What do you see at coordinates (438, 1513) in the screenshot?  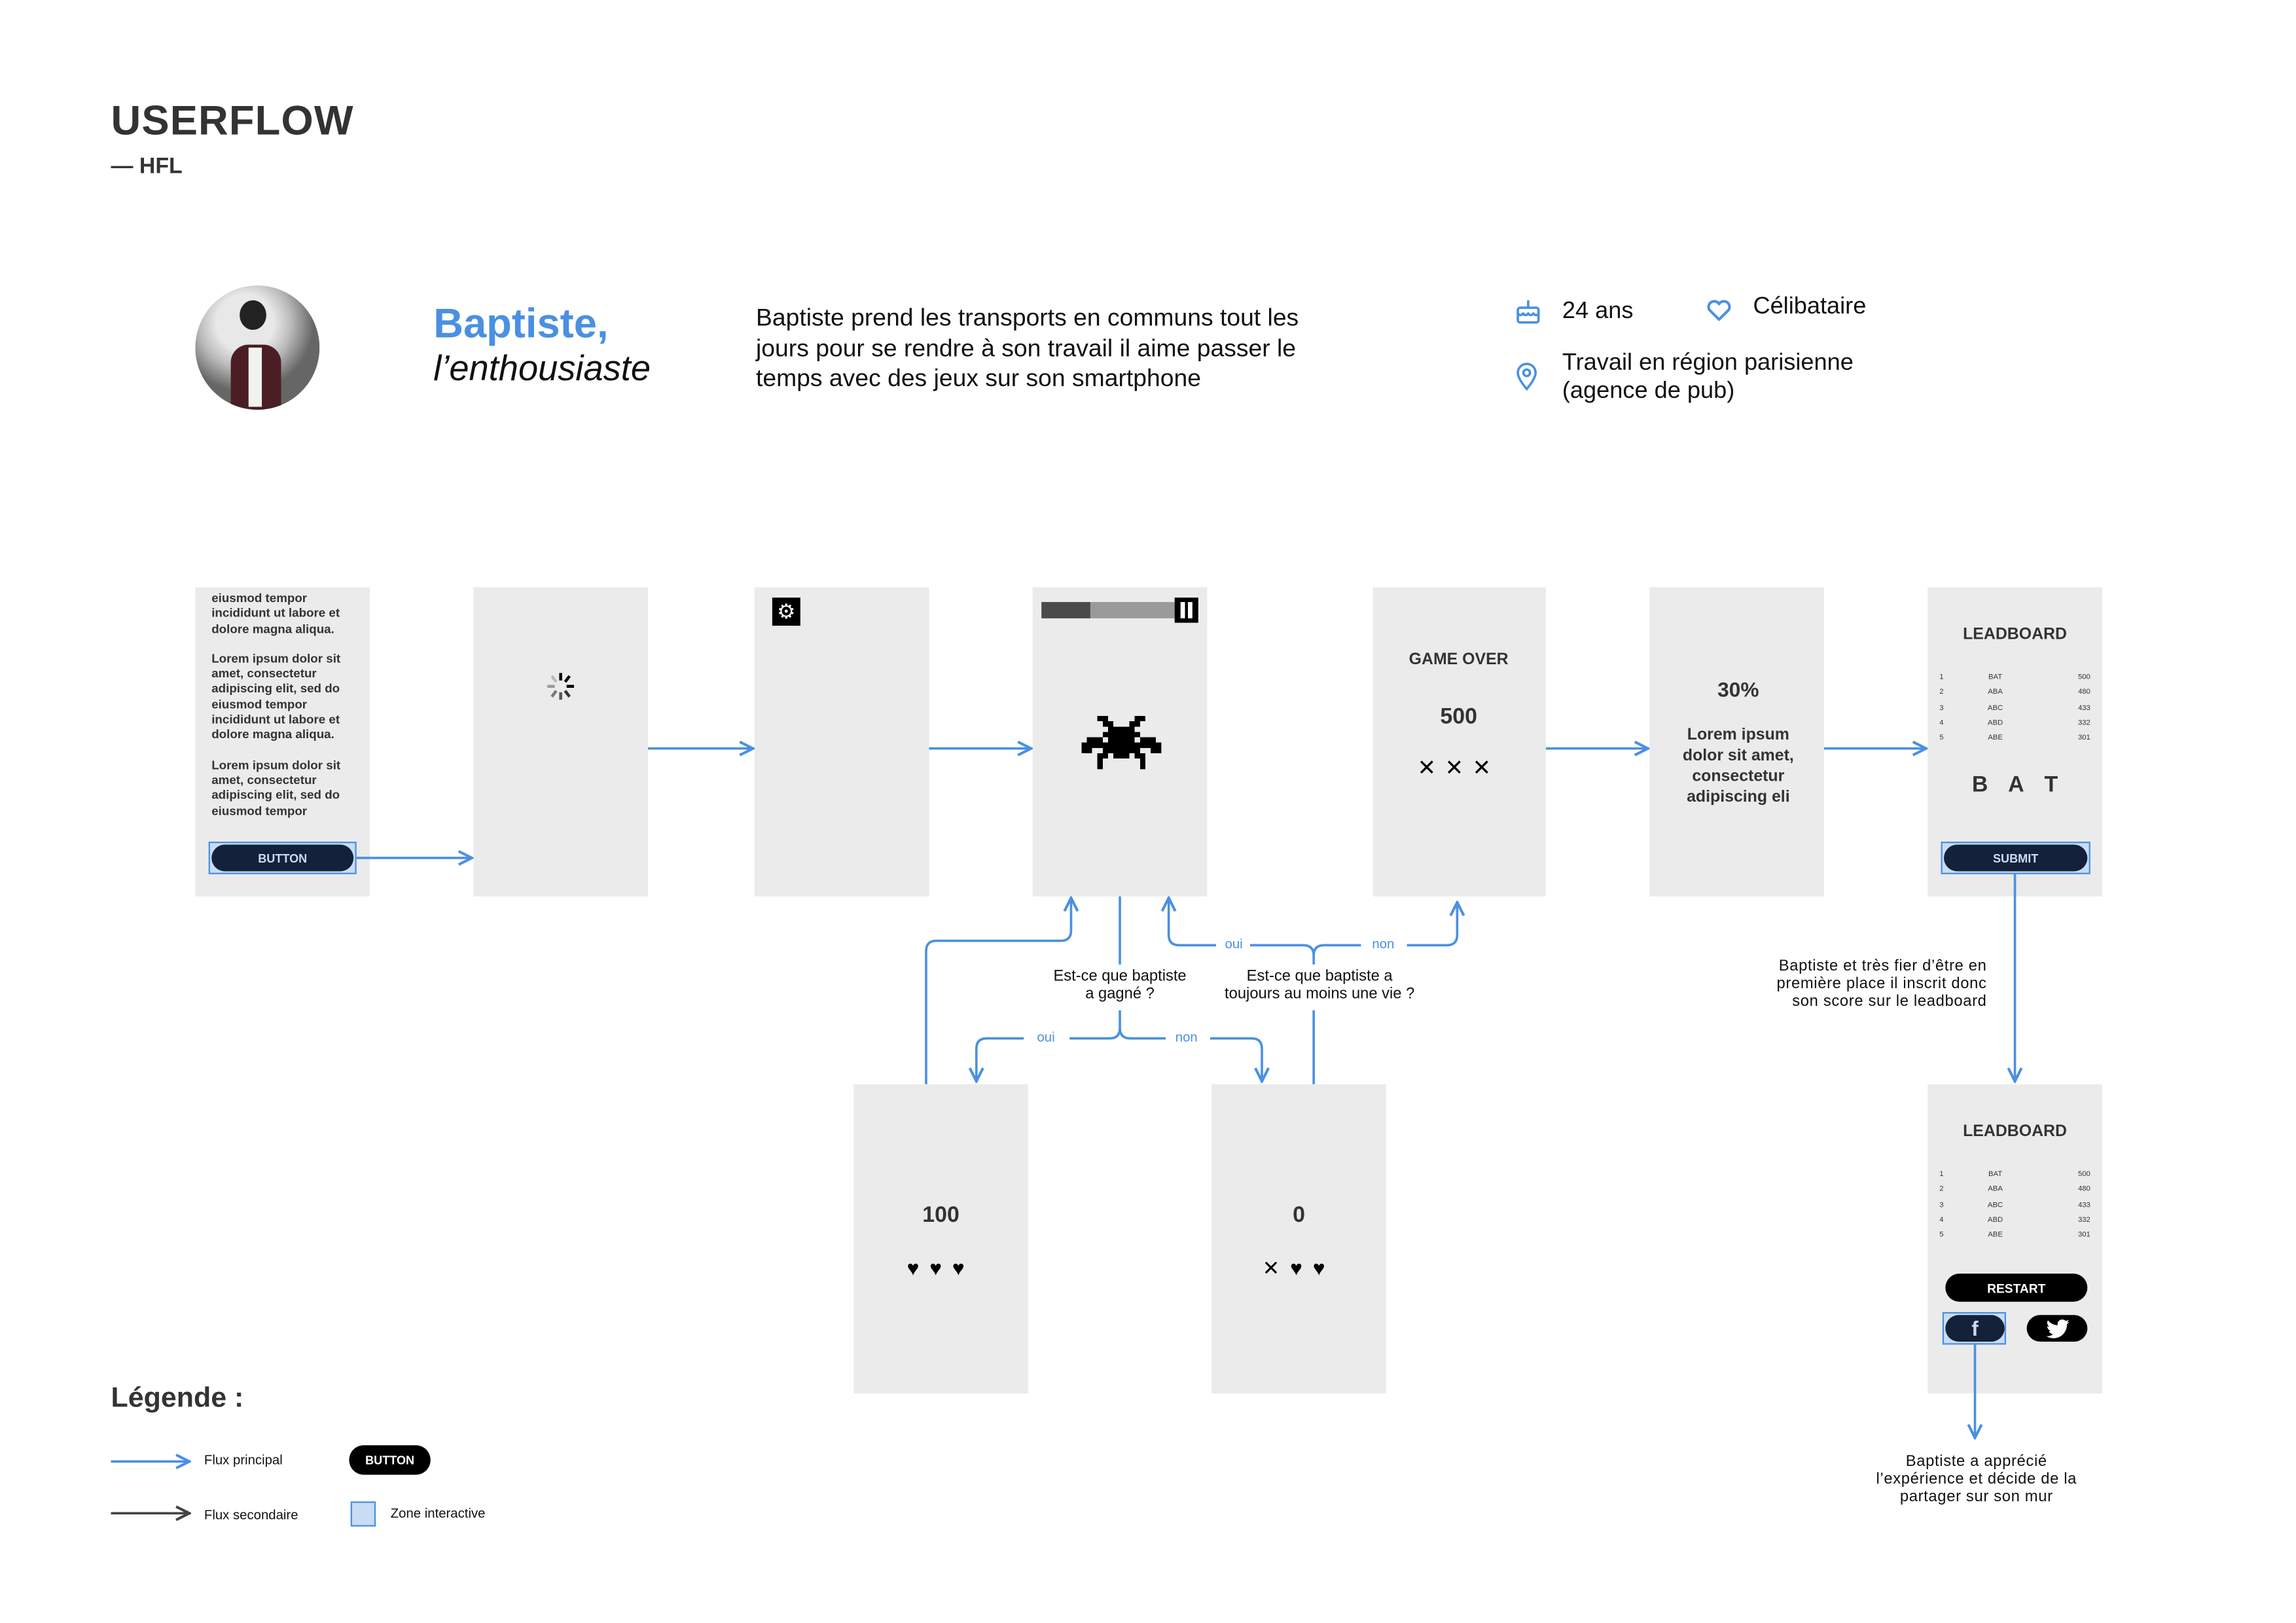 I see `legend-interactive-zone: Zone interactive` at bounding box center [438, 1513].